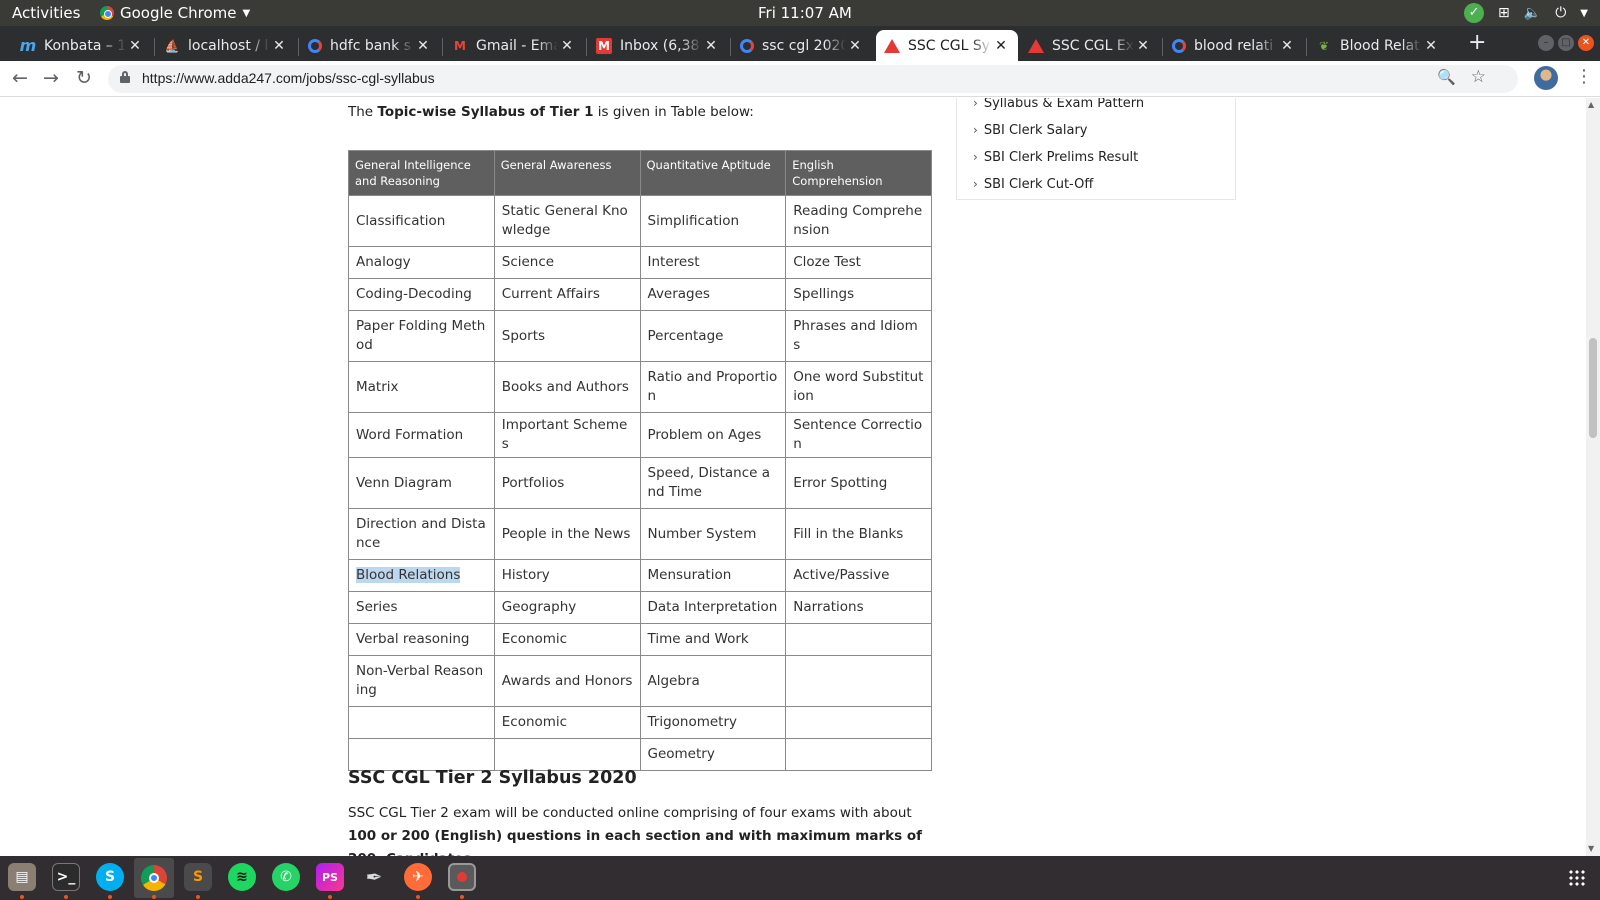 The width and height of the screenshot is (1600, 900). I want to click on postman-icon: ✈, so click(418, 877).